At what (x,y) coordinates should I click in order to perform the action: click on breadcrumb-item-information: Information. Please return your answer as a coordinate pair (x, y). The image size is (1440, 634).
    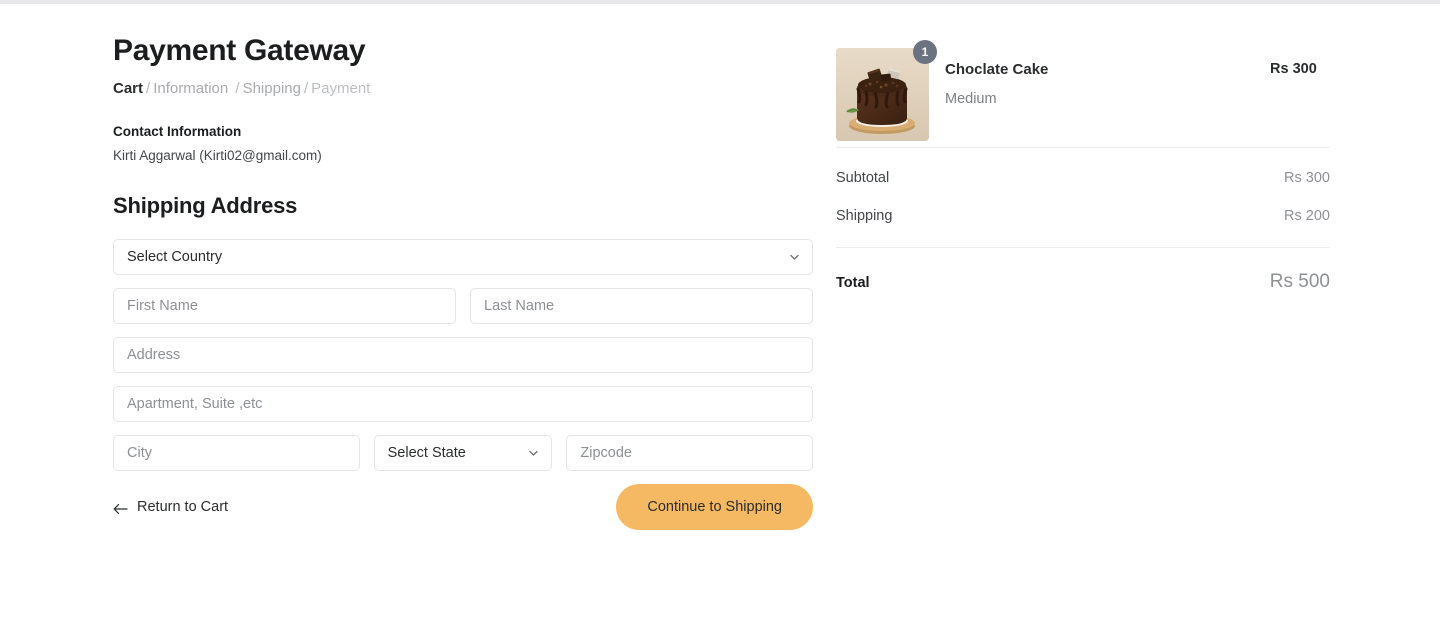
    Looking at the image, I should click on (190, 88).